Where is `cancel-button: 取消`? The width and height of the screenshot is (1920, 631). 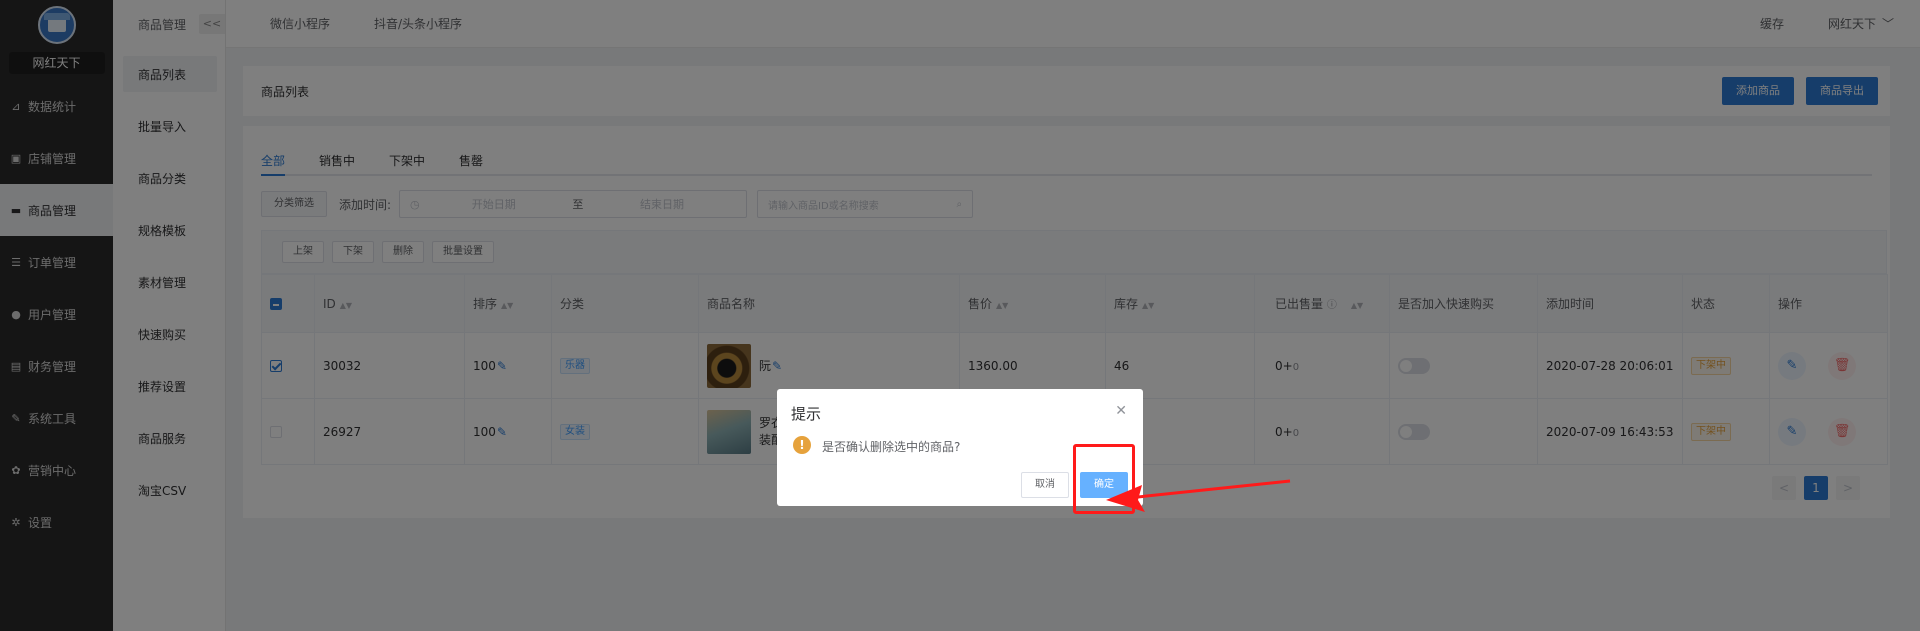
cancel-button: 取消 is located at coordinates (1045, 485).